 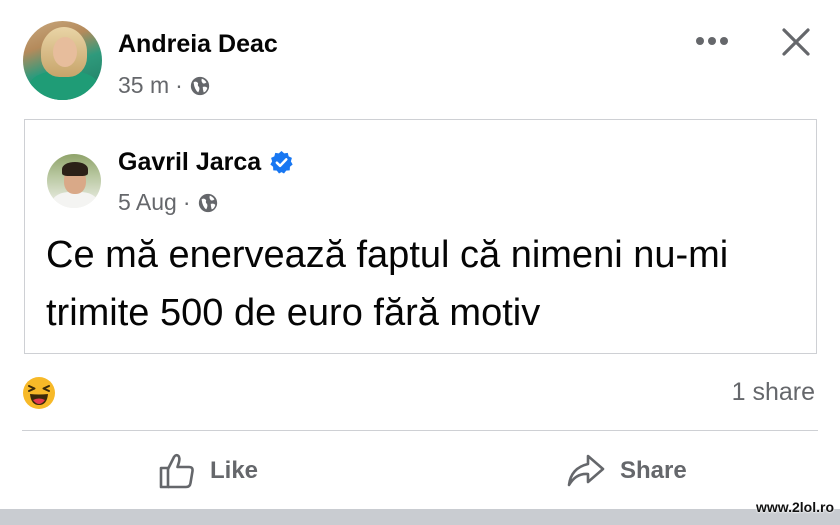 What do you see at coordinates (198, 44) in the screenshot?
I see `author-name: Andreia Deac` at bounding box center [198, 44].